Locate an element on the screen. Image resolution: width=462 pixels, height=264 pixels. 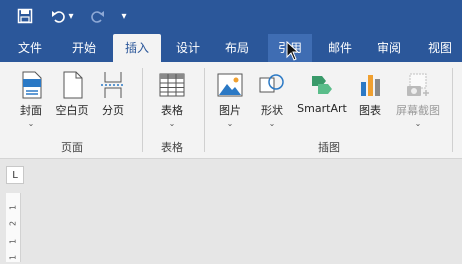
undo-dropdown-icon: ▾ is located at coordinates (71, 16).